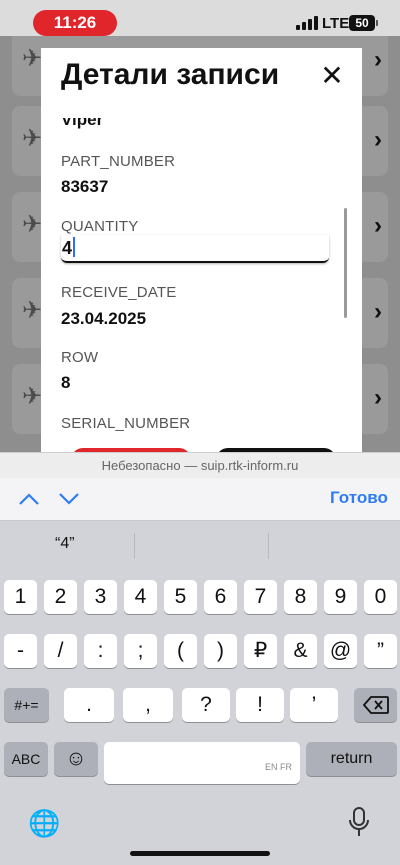 Image resolution: width=400 pixels, height=865 pixels. I want to click on key-more-symbols: #+=, so click(26, 705).